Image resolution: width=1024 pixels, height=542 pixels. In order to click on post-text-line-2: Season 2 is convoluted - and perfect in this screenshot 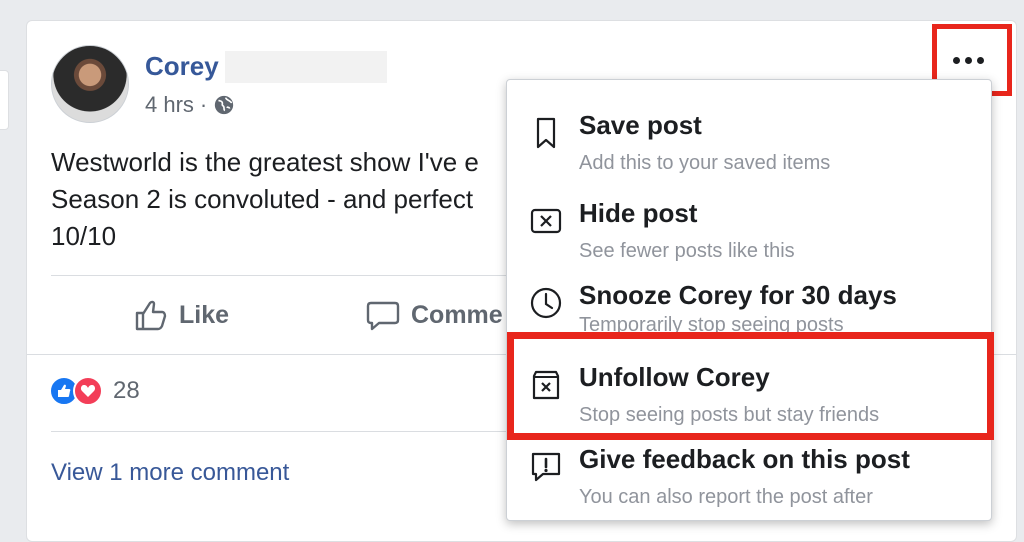, I will do `click(262, 199)`.